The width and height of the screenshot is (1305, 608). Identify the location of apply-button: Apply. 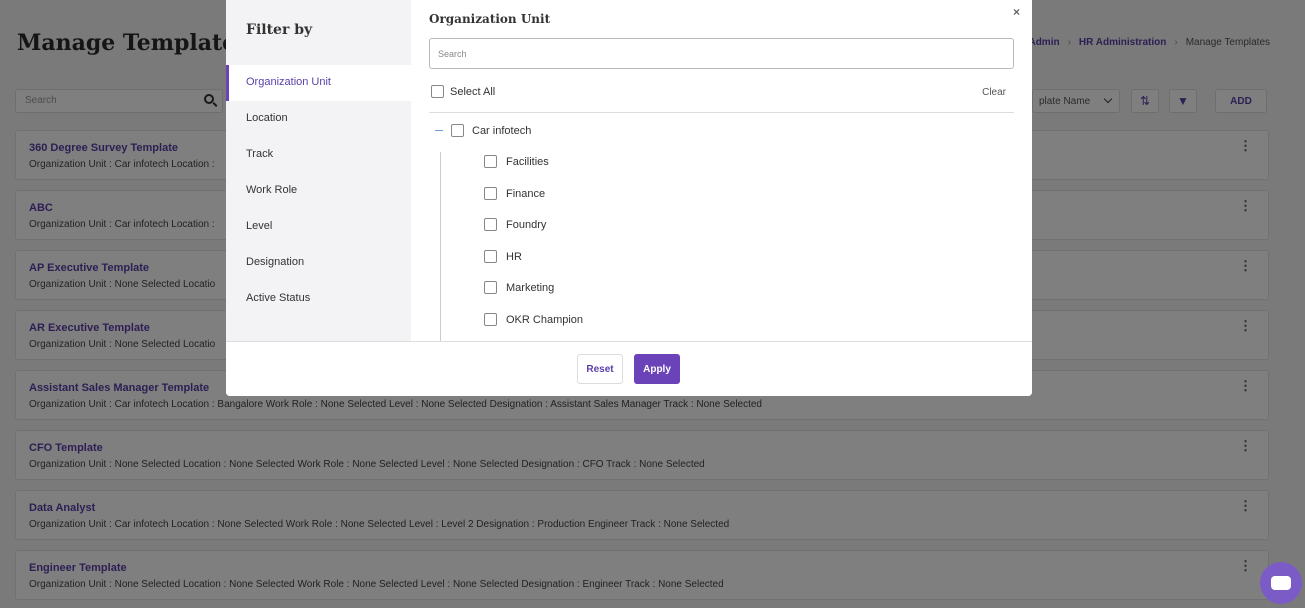
(657, 369).